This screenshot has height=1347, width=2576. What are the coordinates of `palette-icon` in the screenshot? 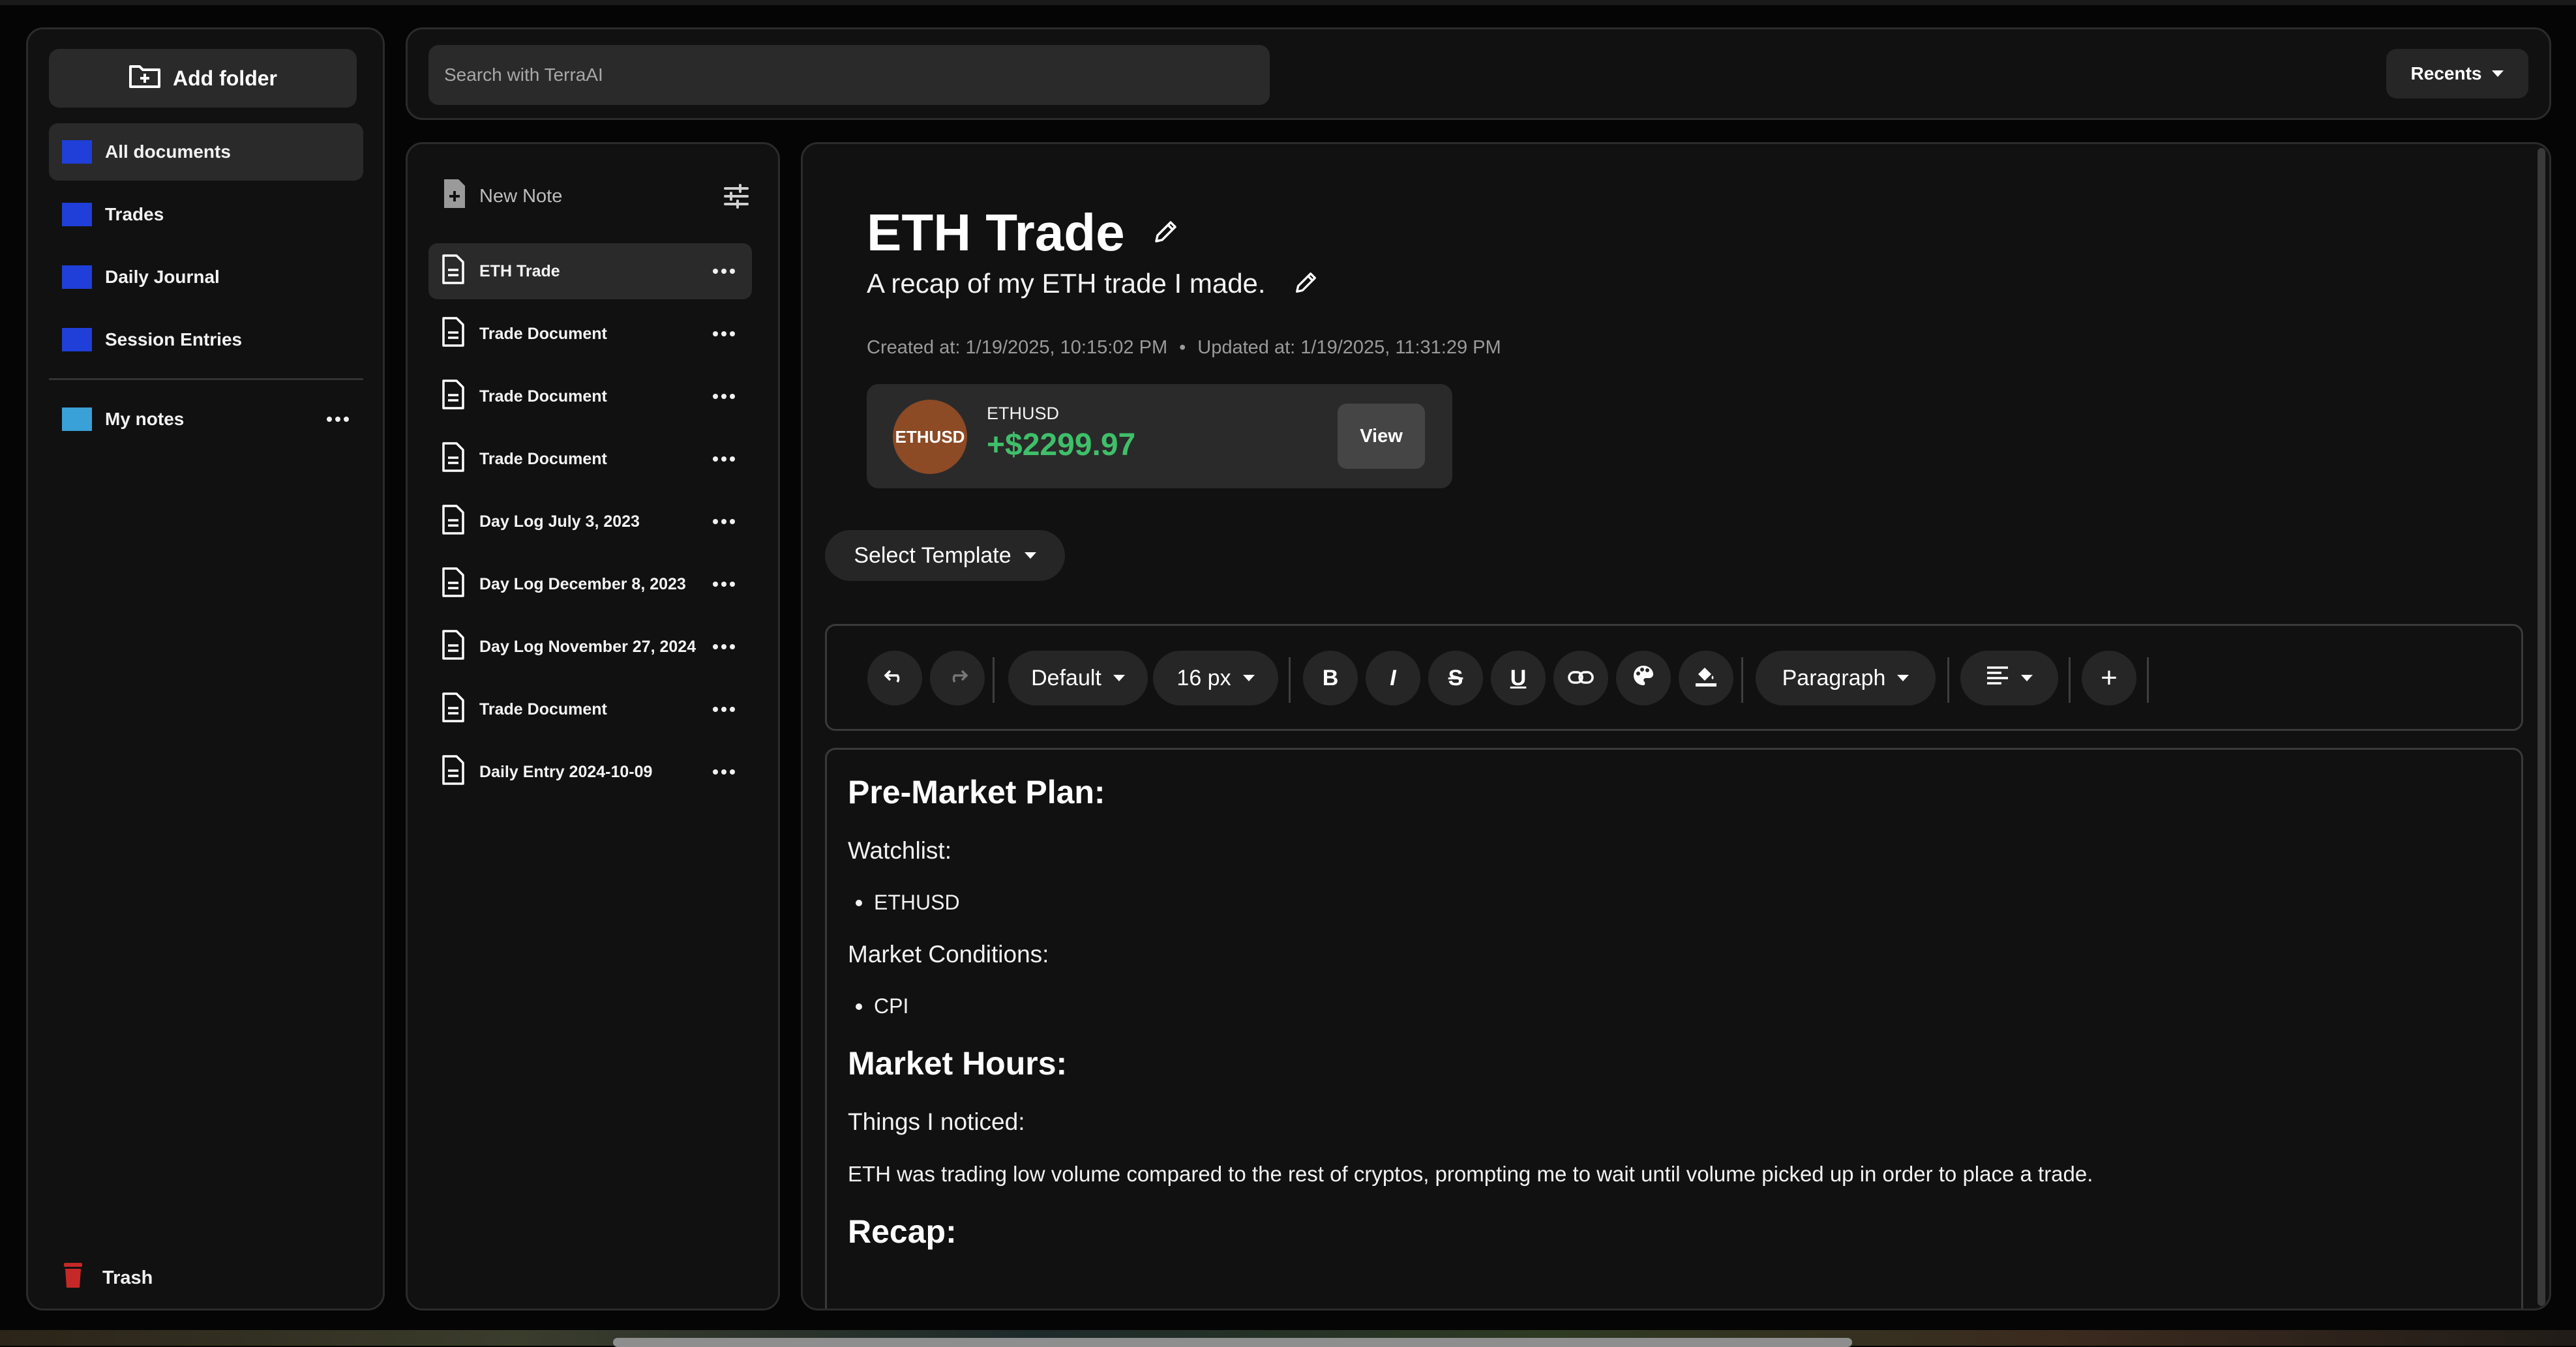 It's located at (1643, 678).